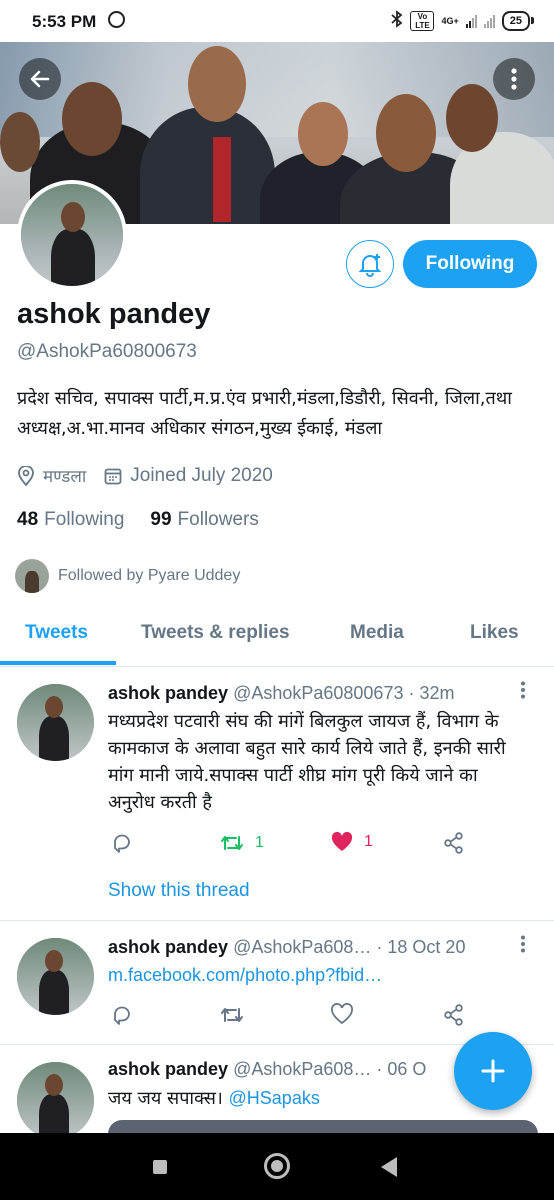  I want to click on followers-count-link: 99 Followers, so click(204, 520).